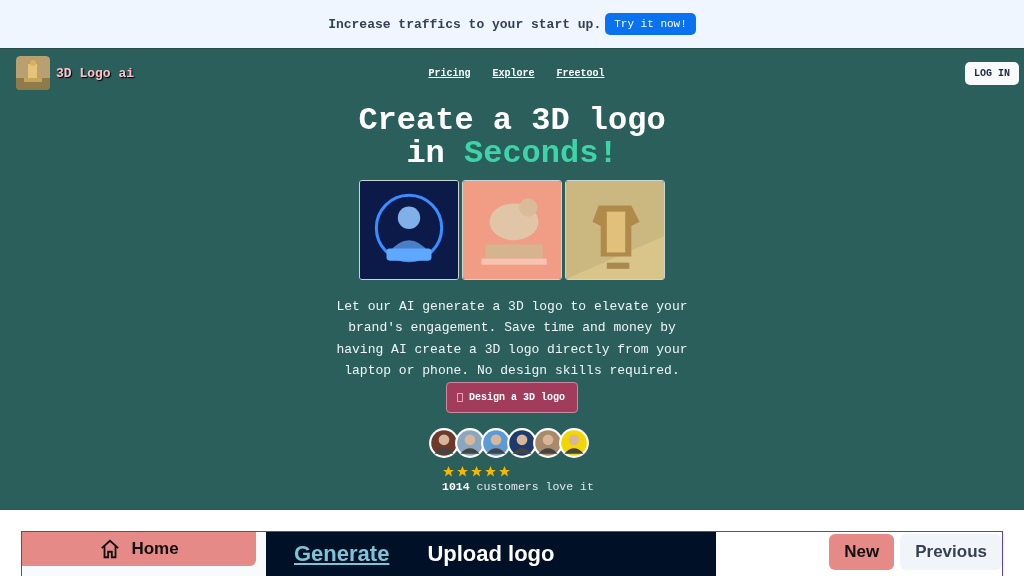 This screenshot has width=1024, height=576. I want to click on customers-text: 1014 customers love it, so click(518, 487).